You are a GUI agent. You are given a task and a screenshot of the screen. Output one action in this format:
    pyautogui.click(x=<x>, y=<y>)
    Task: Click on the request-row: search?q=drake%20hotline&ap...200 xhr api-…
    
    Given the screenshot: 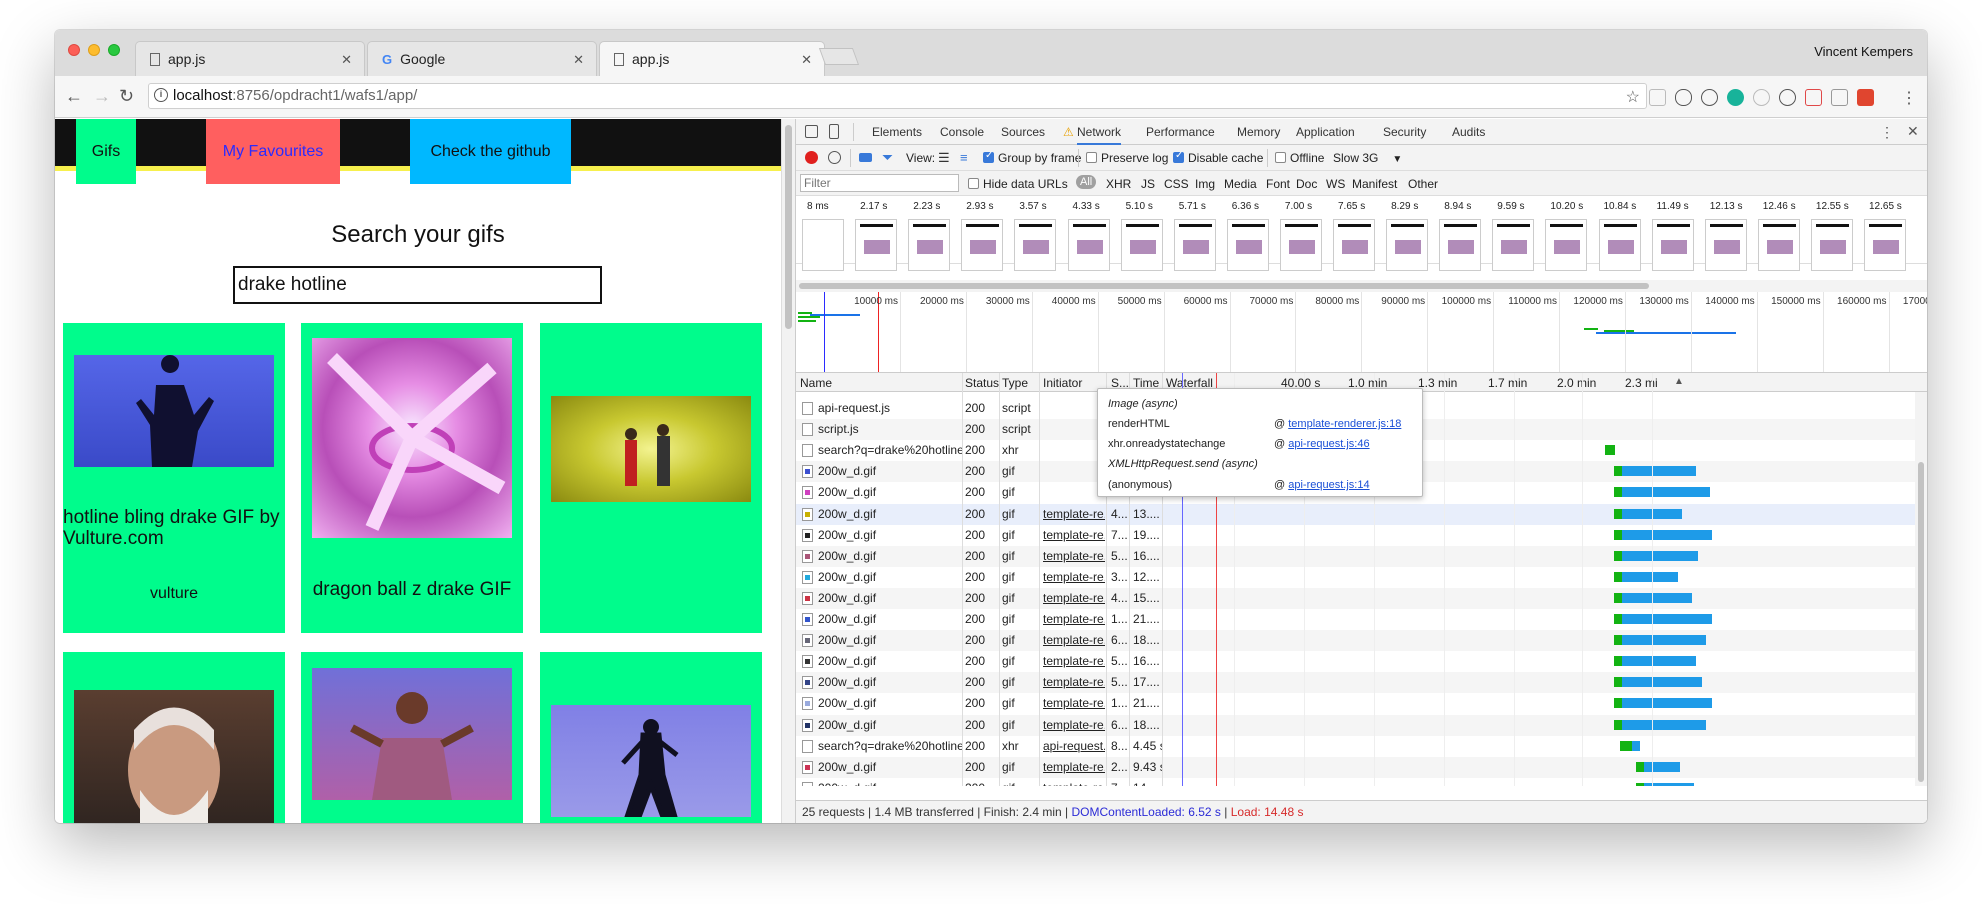 What is the action you would take?
    pyautogui.click(x=1361, y=746)
    